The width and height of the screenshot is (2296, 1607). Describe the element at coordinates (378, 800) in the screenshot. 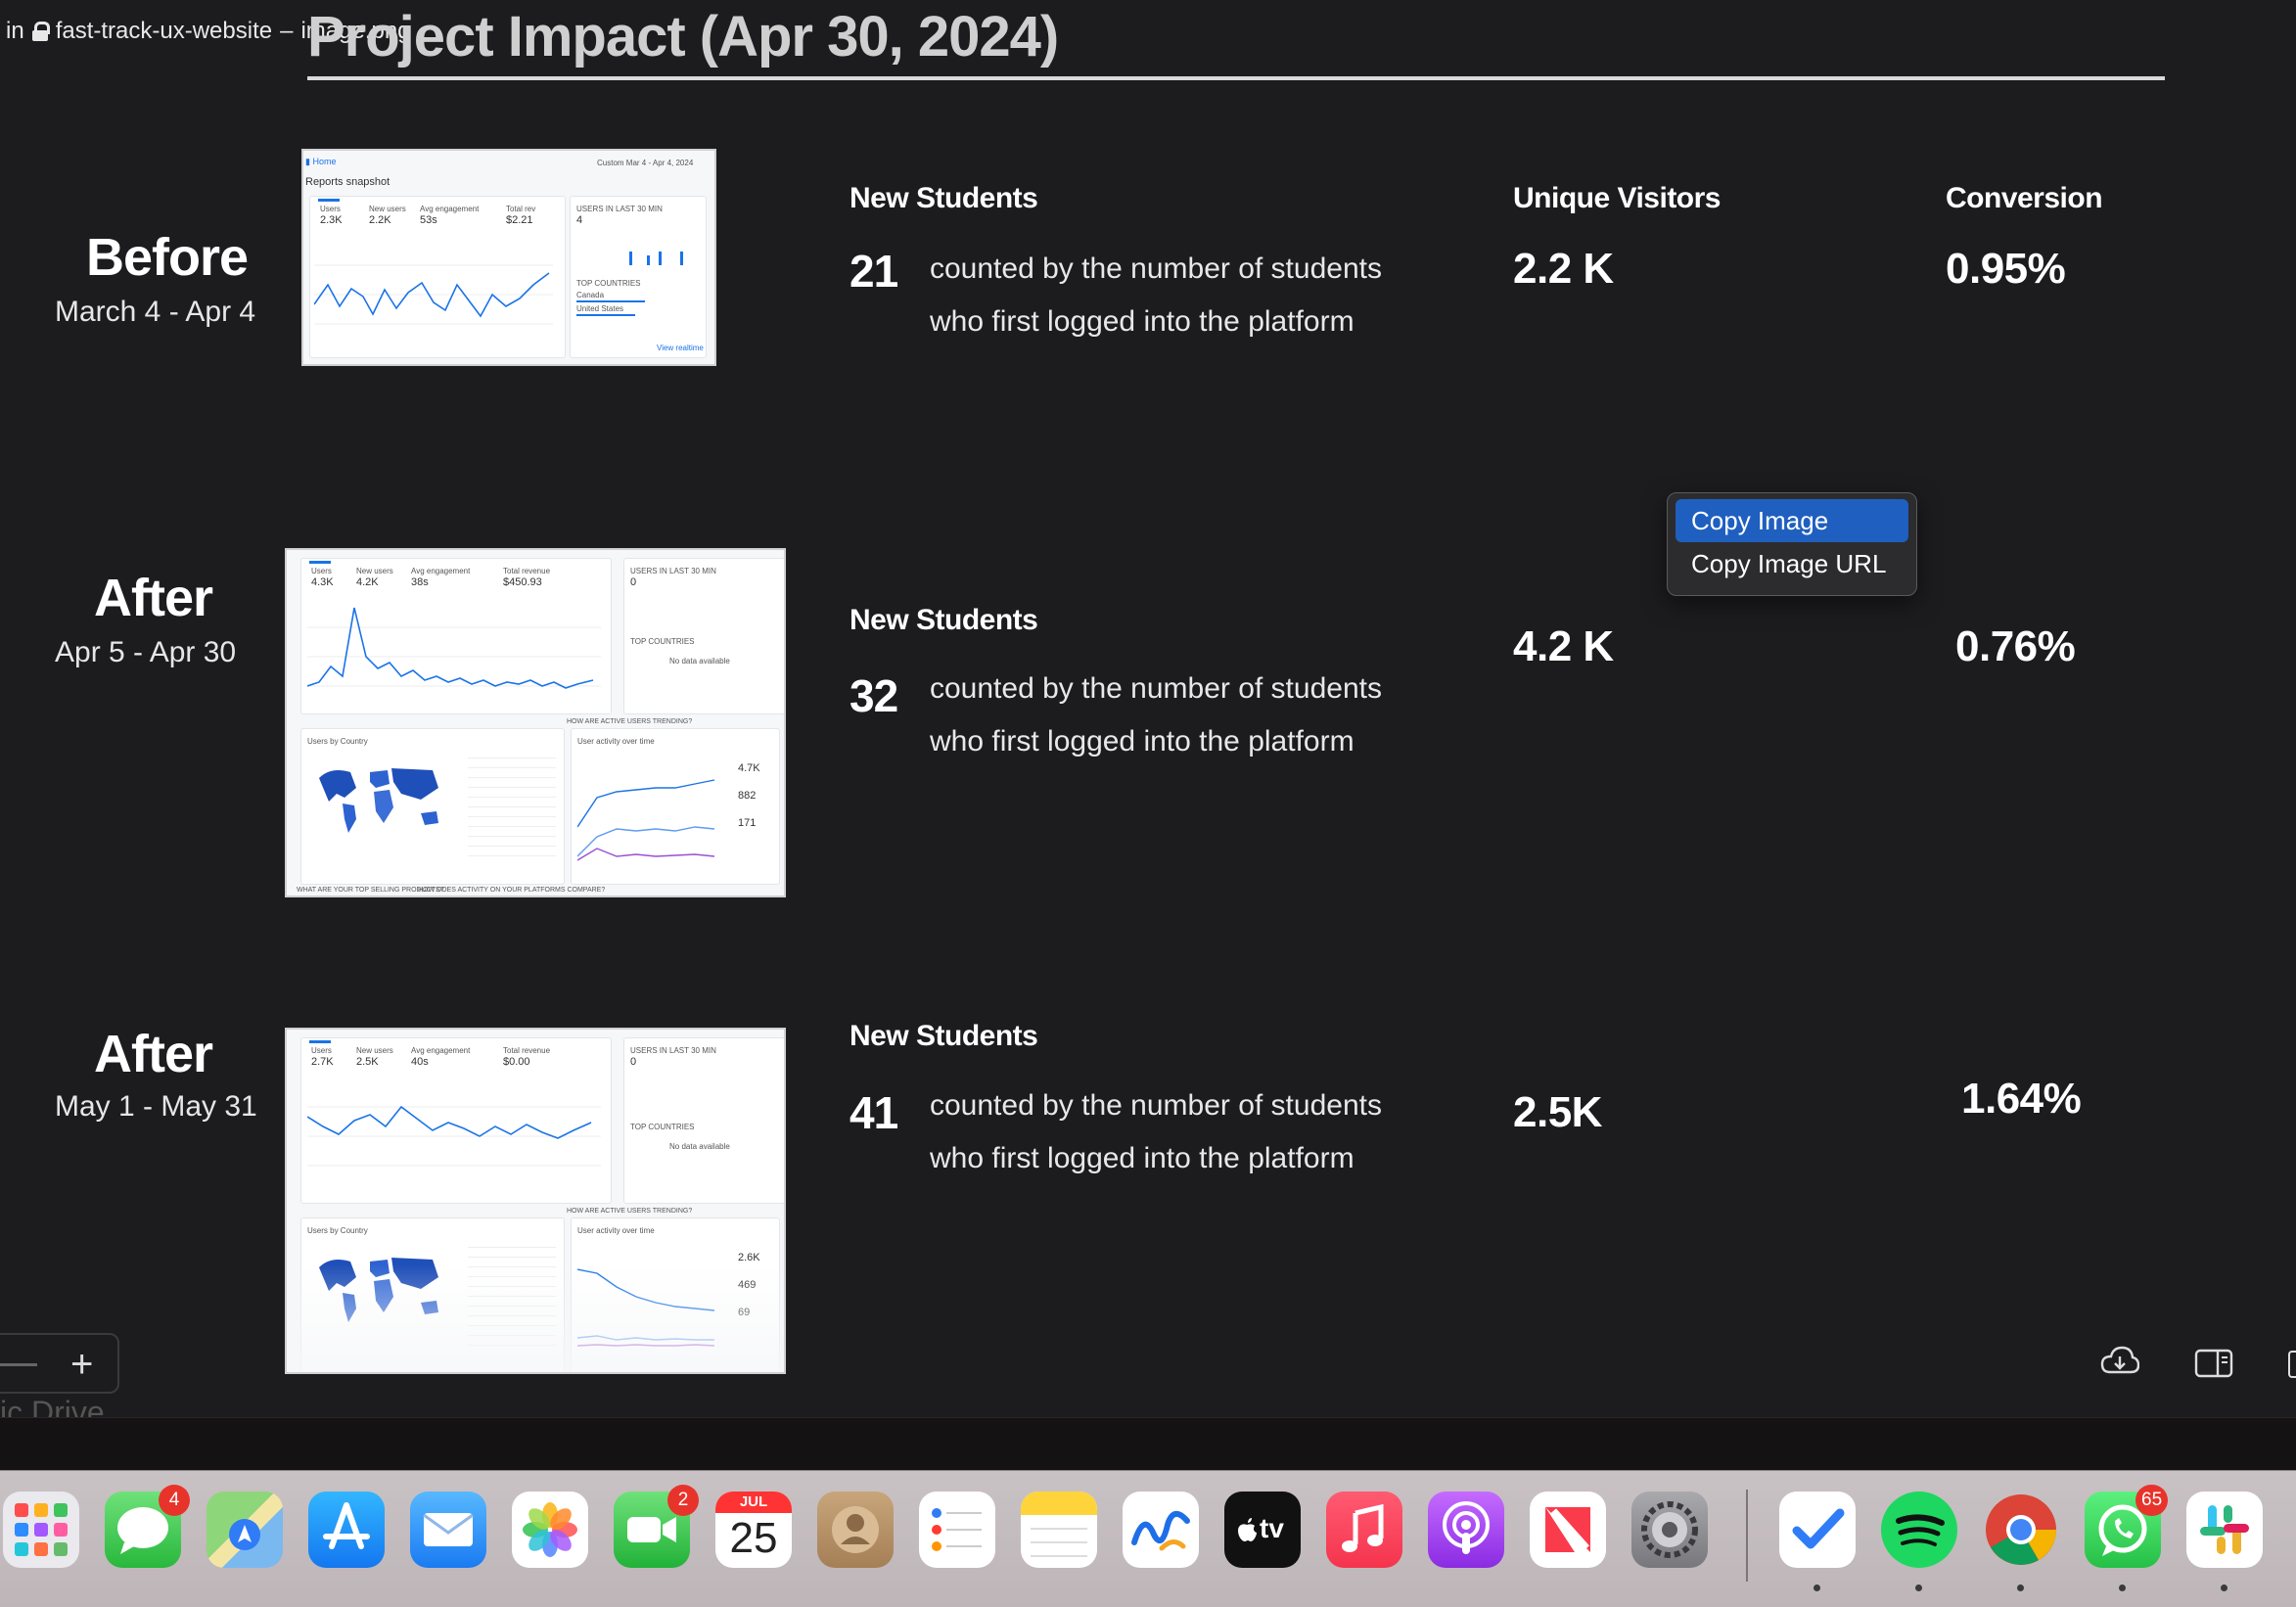

I see `world-map-icon` at that location.